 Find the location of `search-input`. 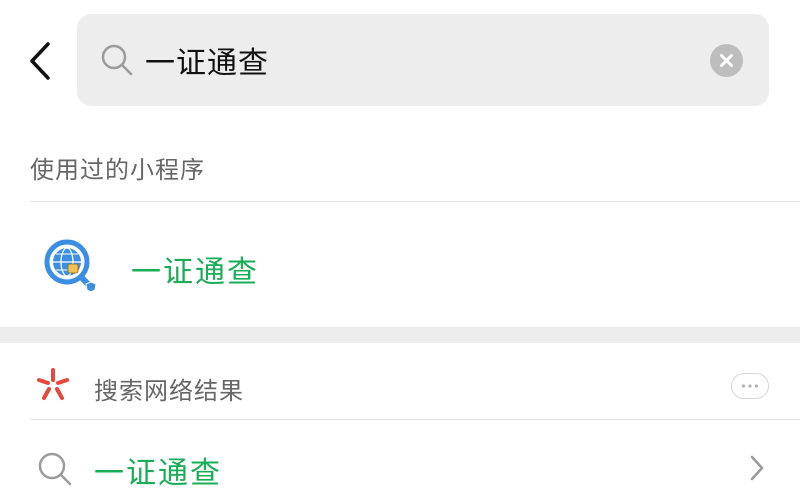

search-input is located at coordinates (425, 60).